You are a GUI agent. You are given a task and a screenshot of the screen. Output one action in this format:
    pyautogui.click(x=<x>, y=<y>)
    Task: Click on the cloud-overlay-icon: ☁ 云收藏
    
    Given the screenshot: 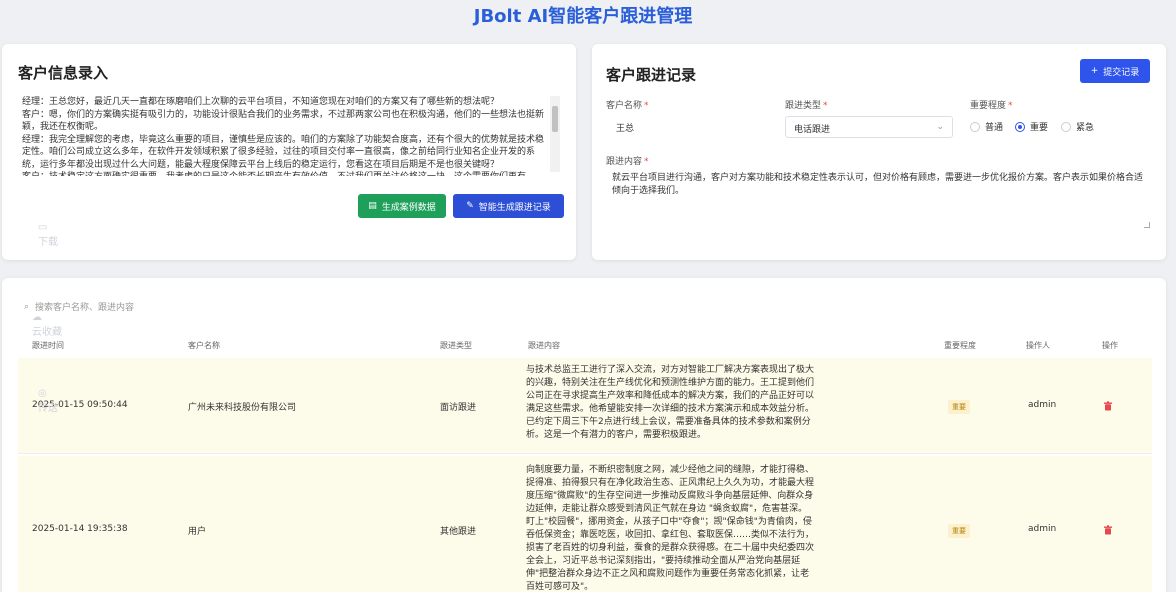 What is the action you would take?
    pyautogui.click(x=47, y=325)
    